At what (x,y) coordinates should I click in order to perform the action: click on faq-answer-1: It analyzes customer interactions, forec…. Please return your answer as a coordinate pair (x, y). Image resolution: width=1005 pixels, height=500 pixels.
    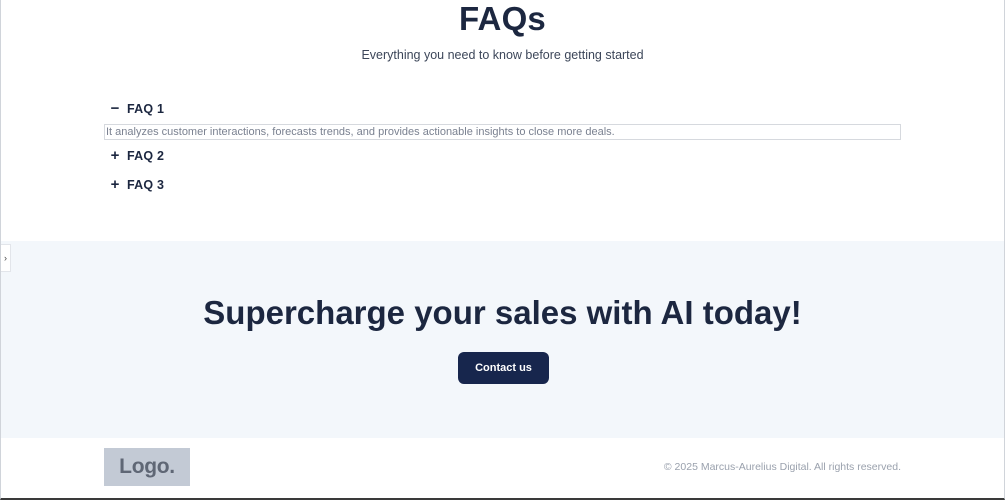
    Looking at the image, I should click on (502, 132).